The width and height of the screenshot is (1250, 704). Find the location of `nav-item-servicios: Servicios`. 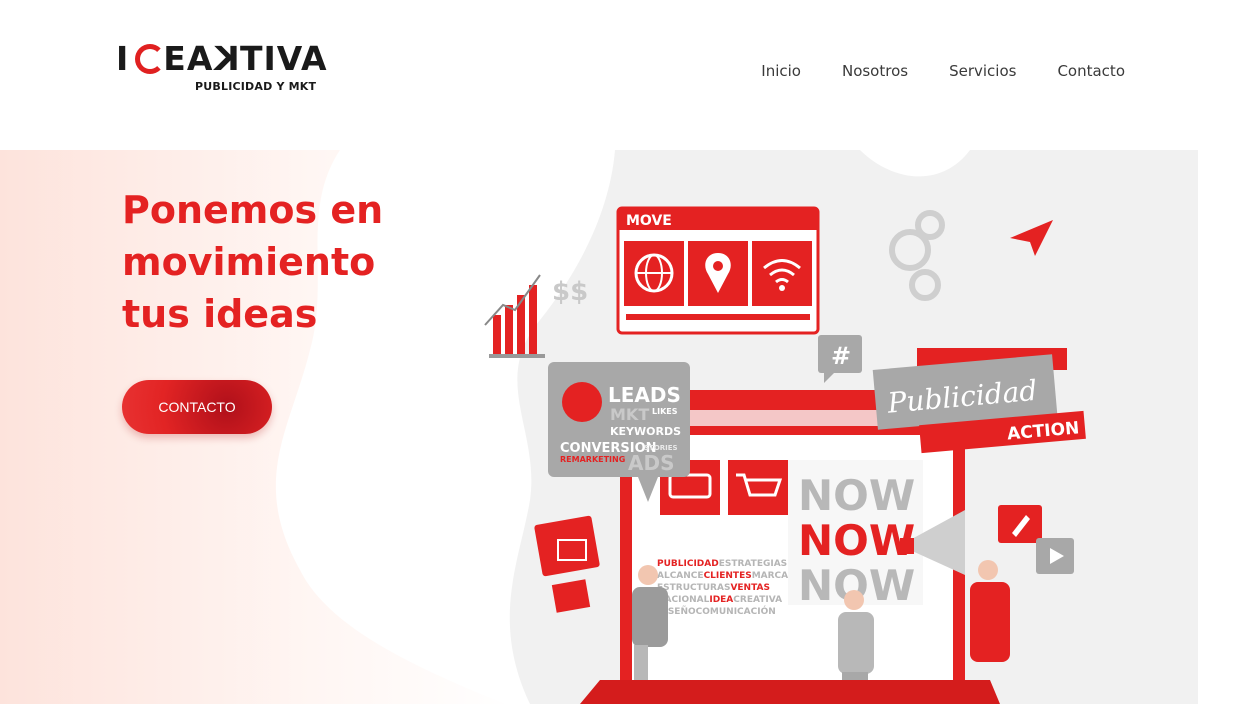

nav-item-servicios: Servicios is located at coordinates (982, 71).